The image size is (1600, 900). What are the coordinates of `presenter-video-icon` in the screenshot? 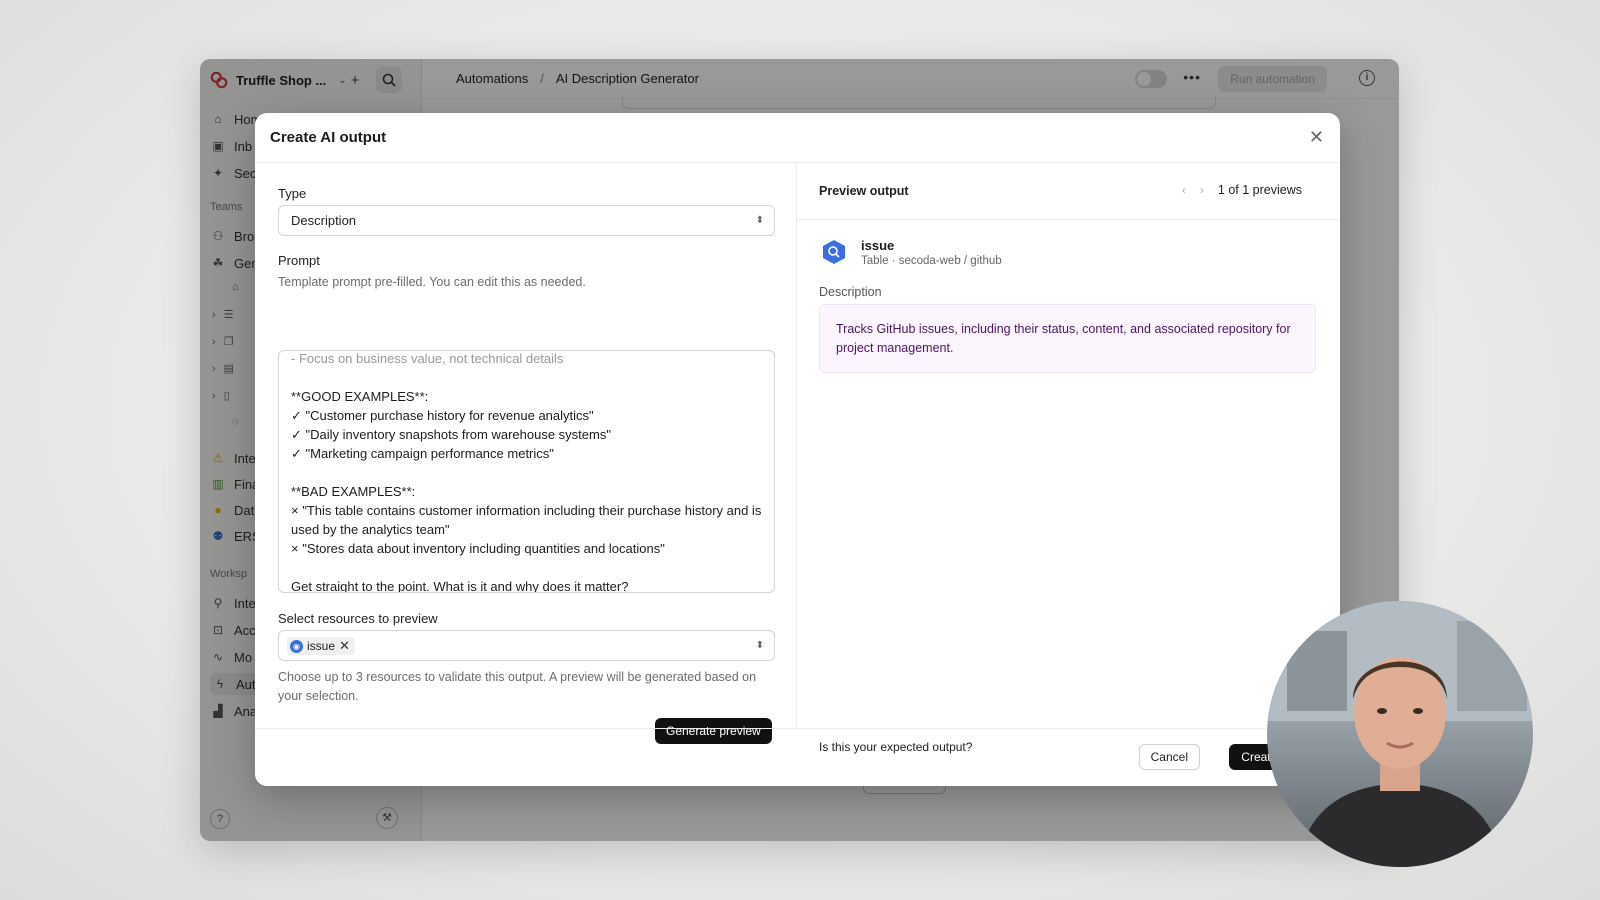 It's located at (1400, 734).